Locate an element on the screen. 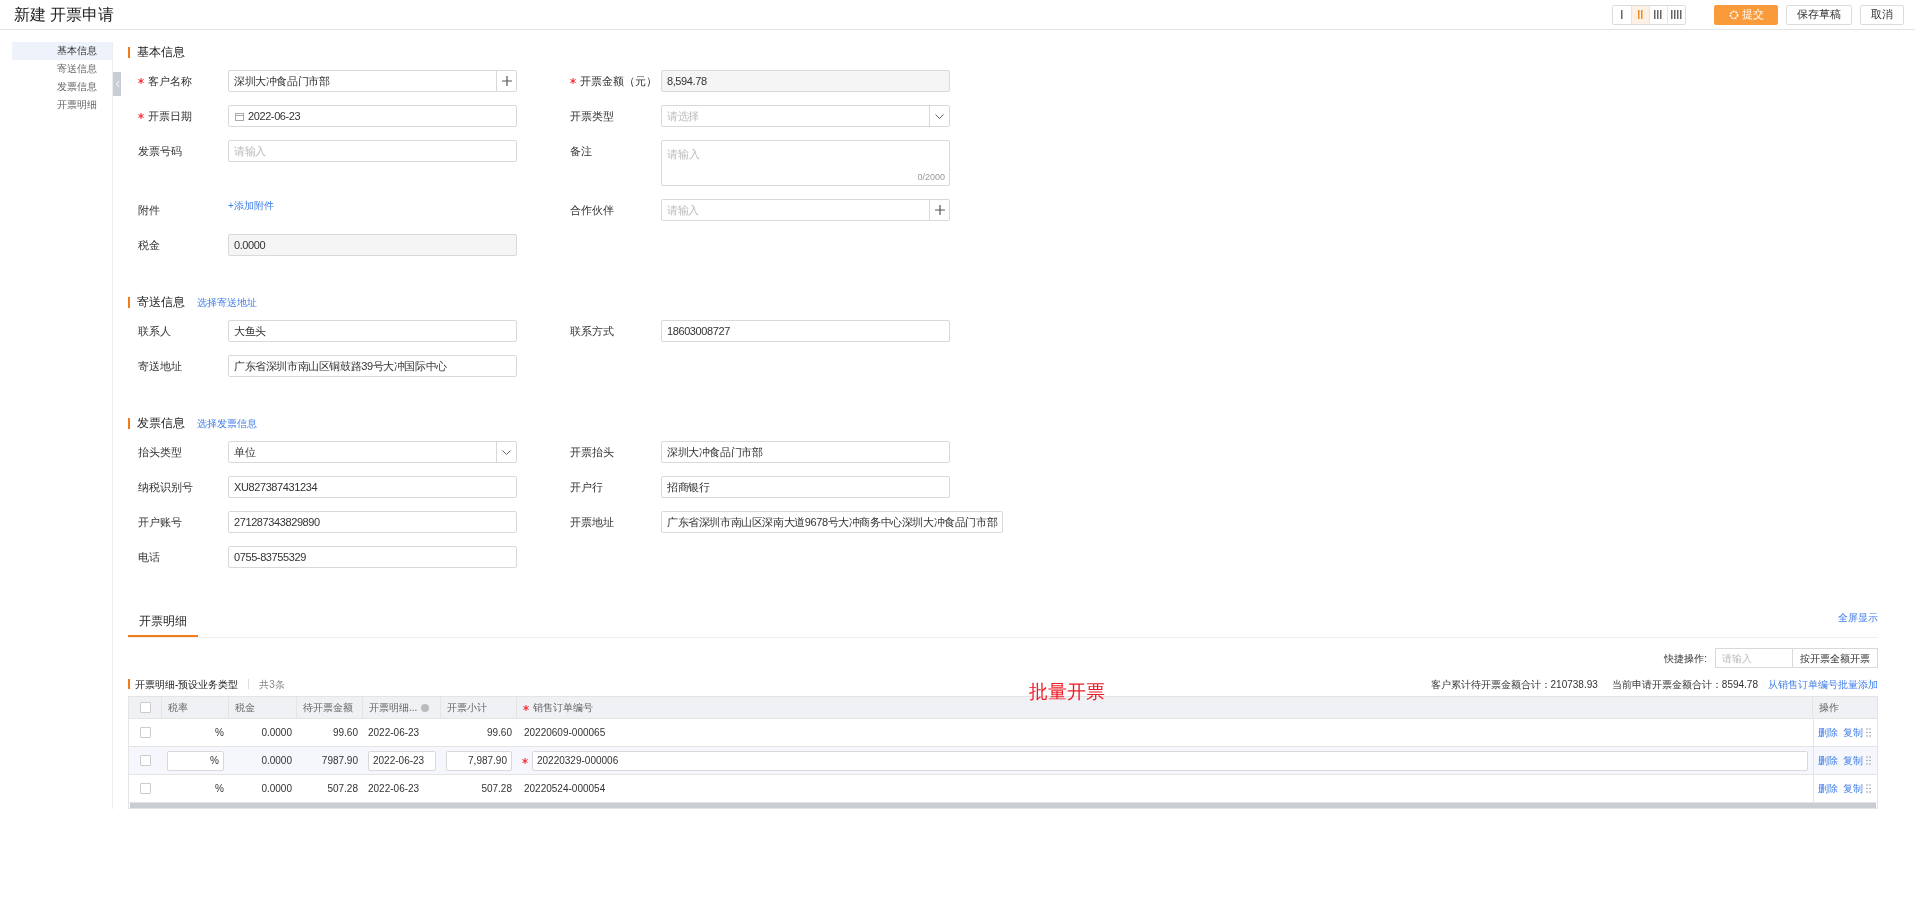 Image resolution: width=1915 pixels, height=900 pixels. section-link: 选择发票信息 is located at coordinates (227, 423).